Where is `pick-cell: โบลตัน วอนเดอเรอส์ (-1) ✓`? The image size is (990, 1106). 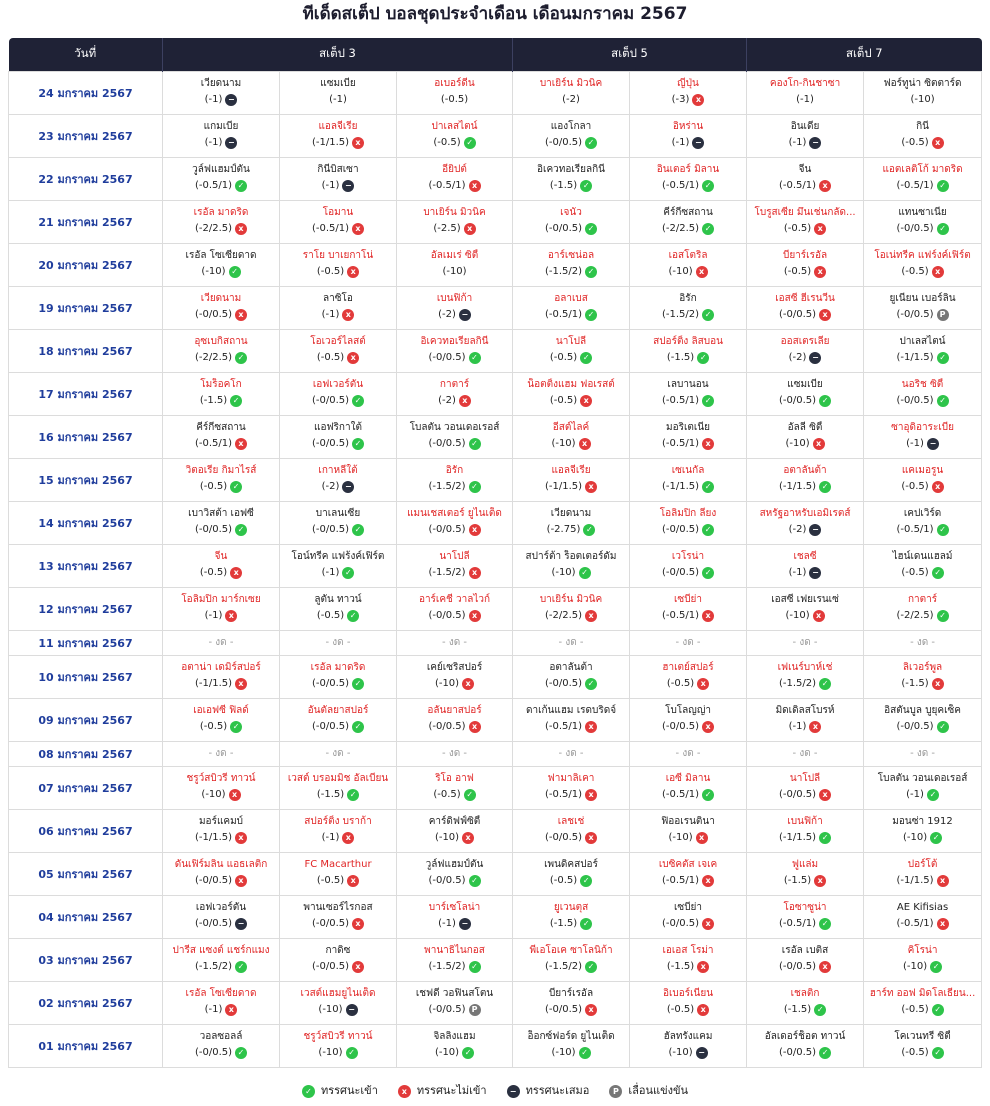 pick-cell: โบลตัน วอนเดอเรอส์ (-1) ✓ is located at coordinates (923, 787).